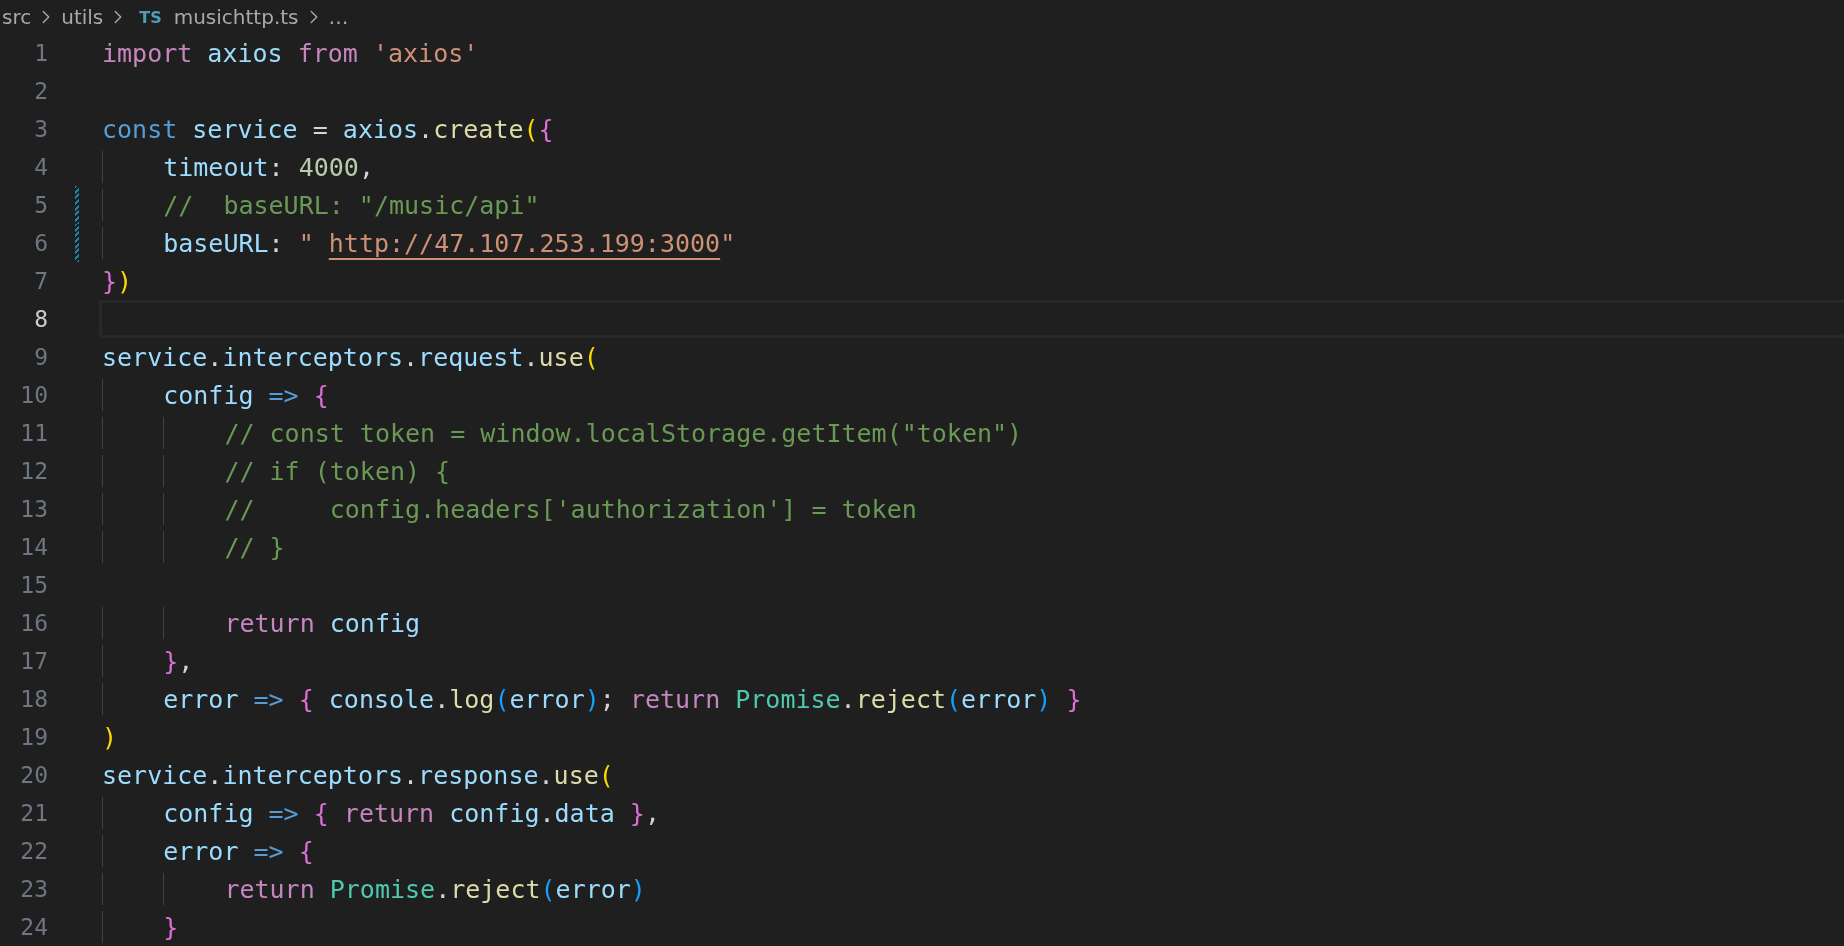 The height and width of the screenshot is (946, 1844). I want to click on line-number: 21, so click(33, 813).